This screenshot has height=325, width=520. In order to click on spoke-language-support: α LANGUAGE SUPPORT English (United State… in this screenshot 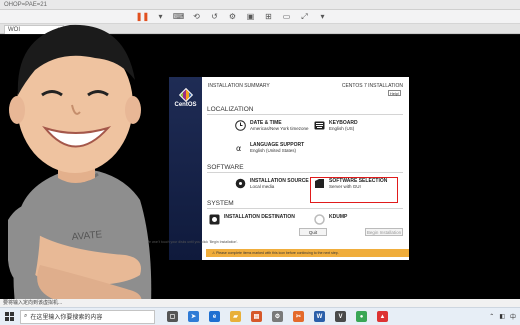, I will do `click(269, 148)`.